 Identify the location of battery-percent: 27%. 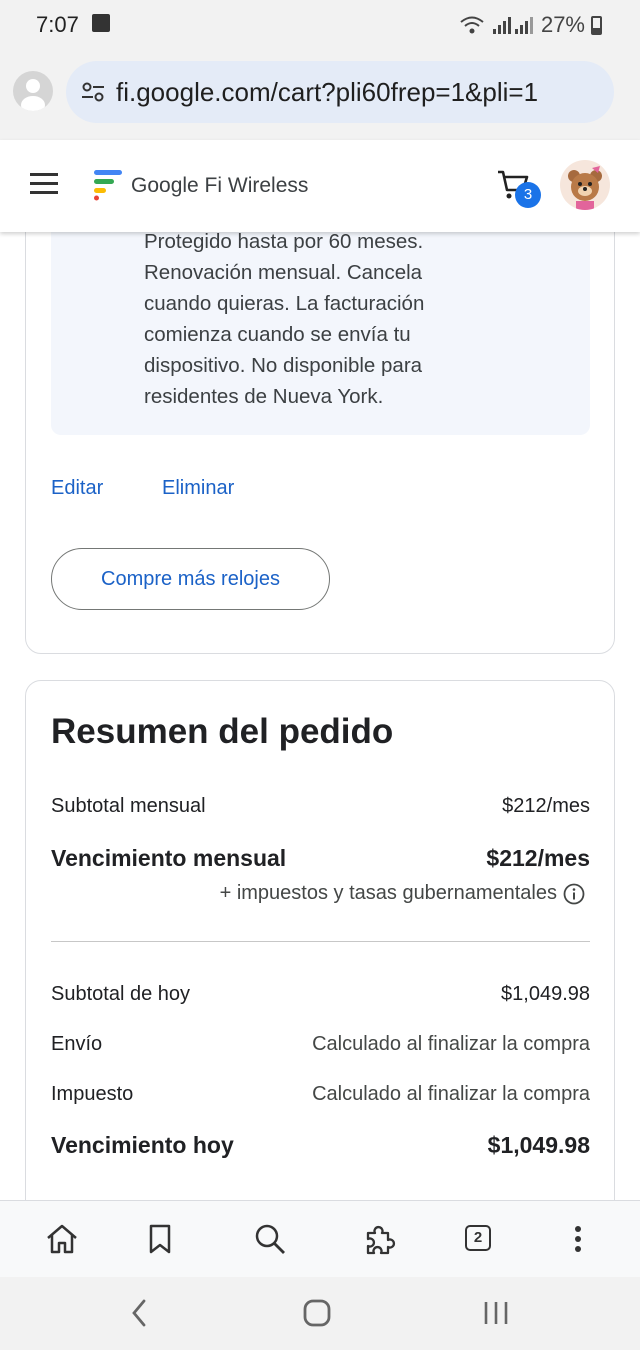
(562, 24).